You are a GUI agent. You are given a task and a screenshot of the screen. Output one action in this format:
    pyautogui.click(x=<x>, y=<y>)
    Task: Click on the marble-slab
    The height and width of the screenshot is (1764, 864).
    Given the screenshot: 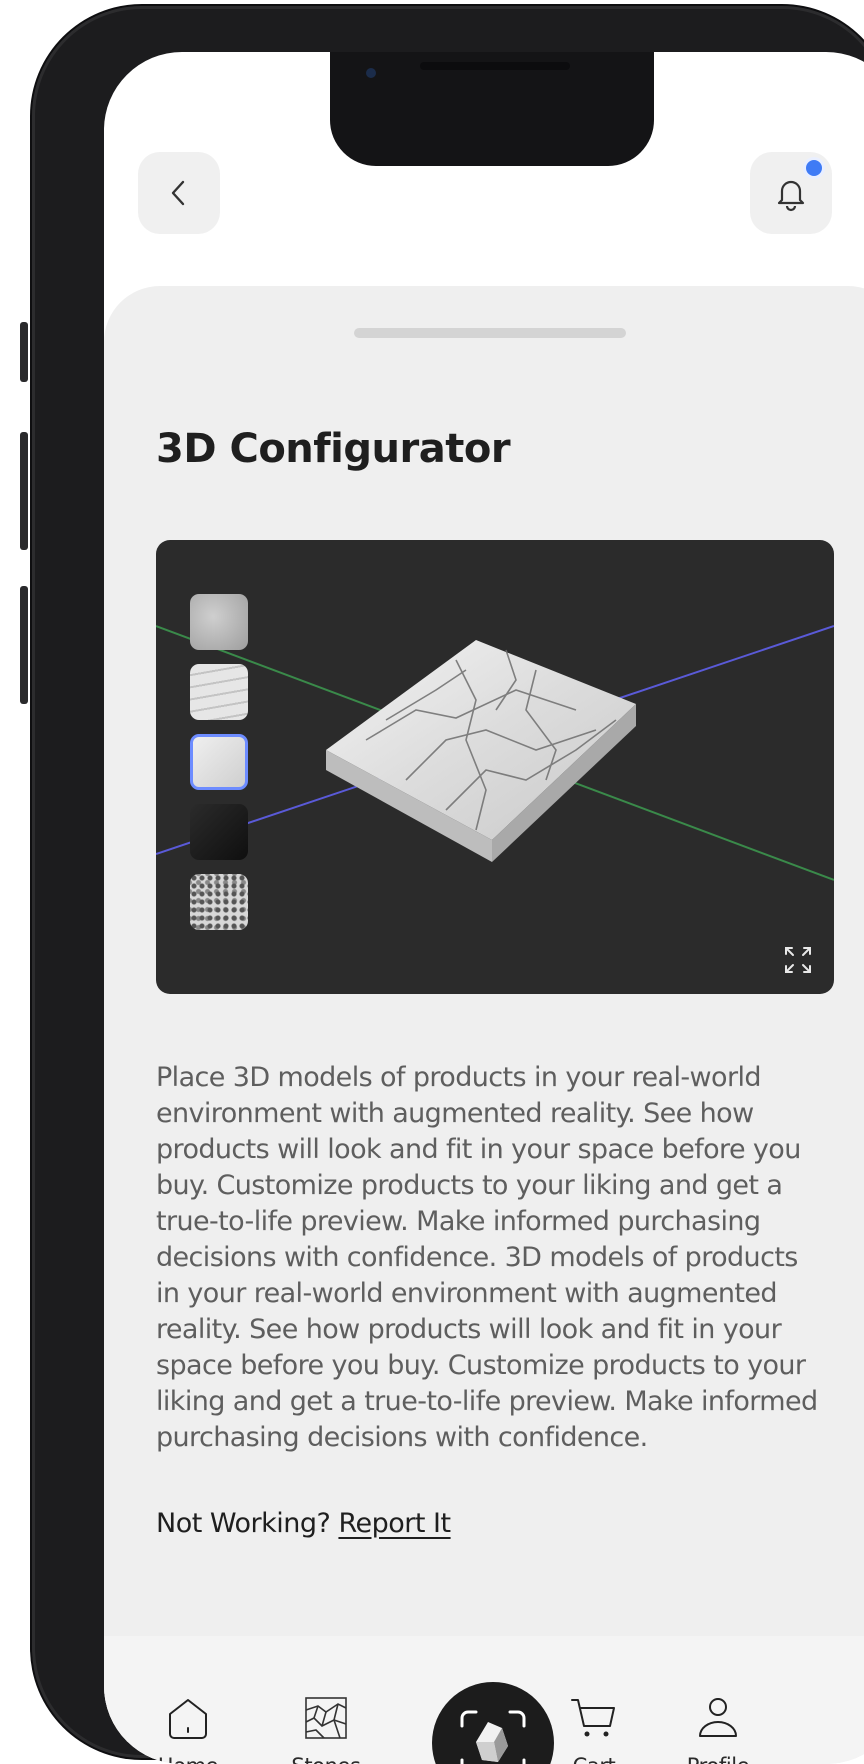 What is the action you would take?
    pyautogui.click(x=481, y=751)
    